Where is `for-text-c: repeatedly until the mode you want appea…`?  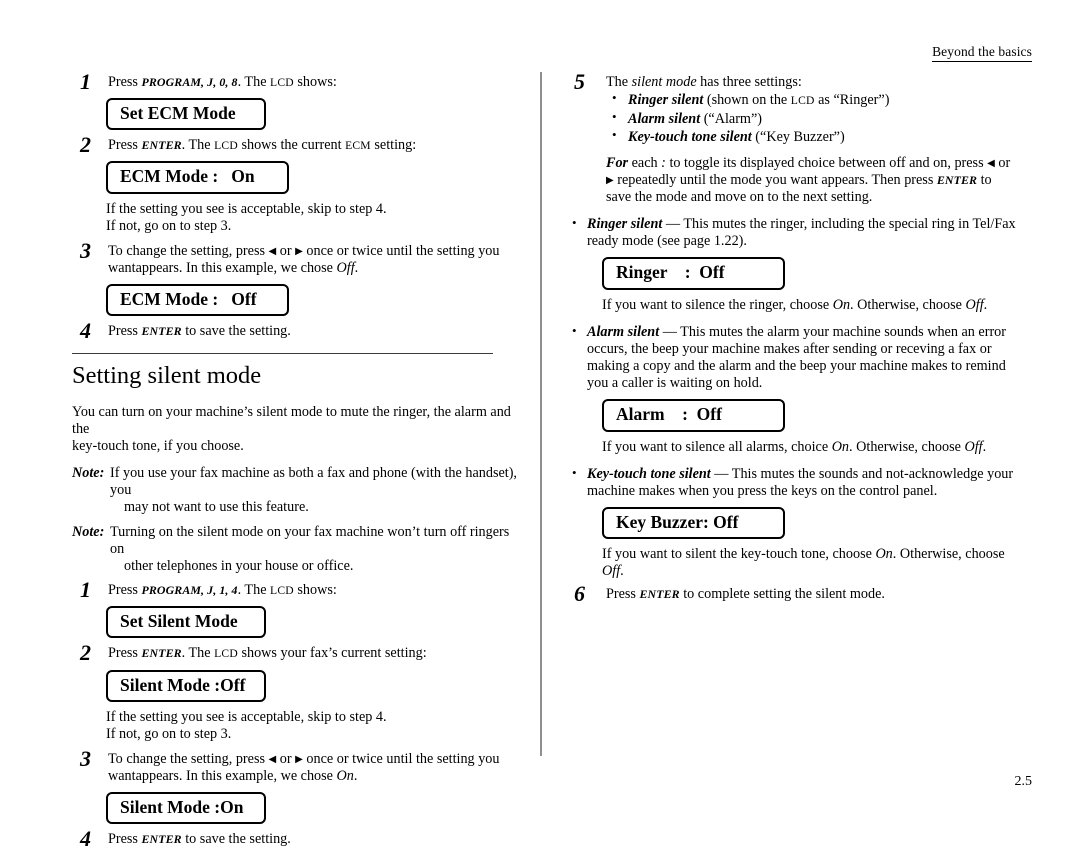
for-text-c: repeatedly until the mode you want appea… is located at coordinates (777, 179).